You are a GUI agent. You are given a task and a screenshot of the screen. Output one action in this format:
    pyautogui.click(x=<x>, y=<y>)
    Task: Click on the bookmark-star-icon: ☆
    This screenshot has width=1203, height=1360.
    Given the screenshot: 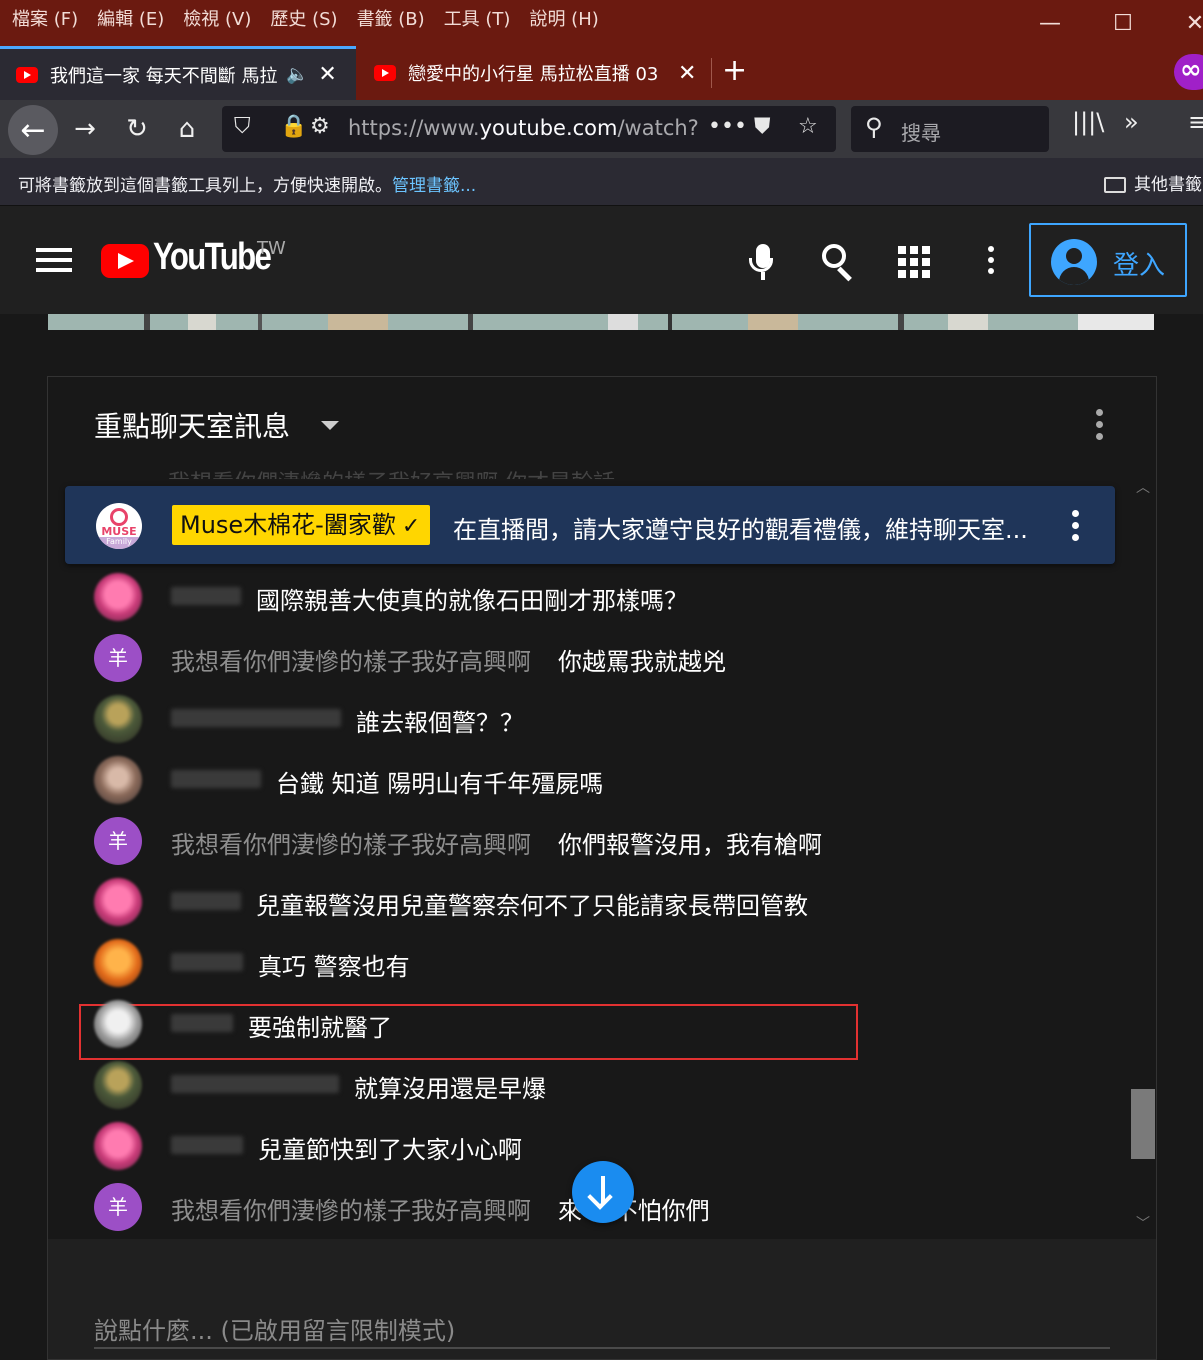 What is the action you would take?
    pyautogui.click(x=808, y=126)
    